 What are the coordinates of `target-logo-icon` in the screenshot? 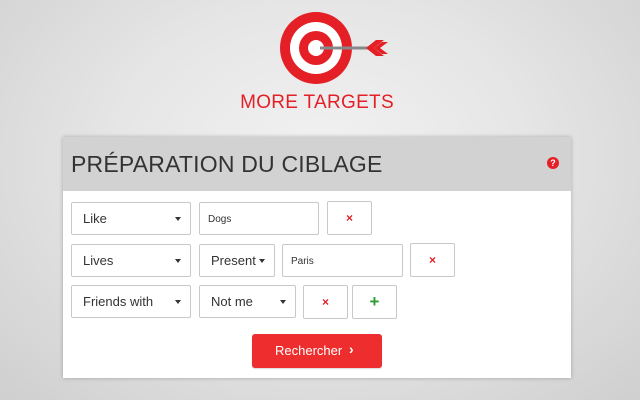 It's located at (334, 48).